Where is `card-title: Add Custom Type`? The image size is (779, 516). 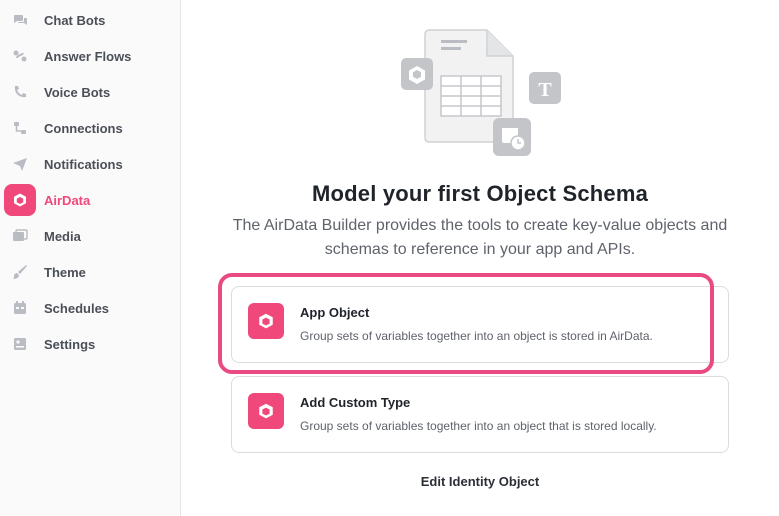
card-title: Add Custom Type is located at coordinates (355, 402).